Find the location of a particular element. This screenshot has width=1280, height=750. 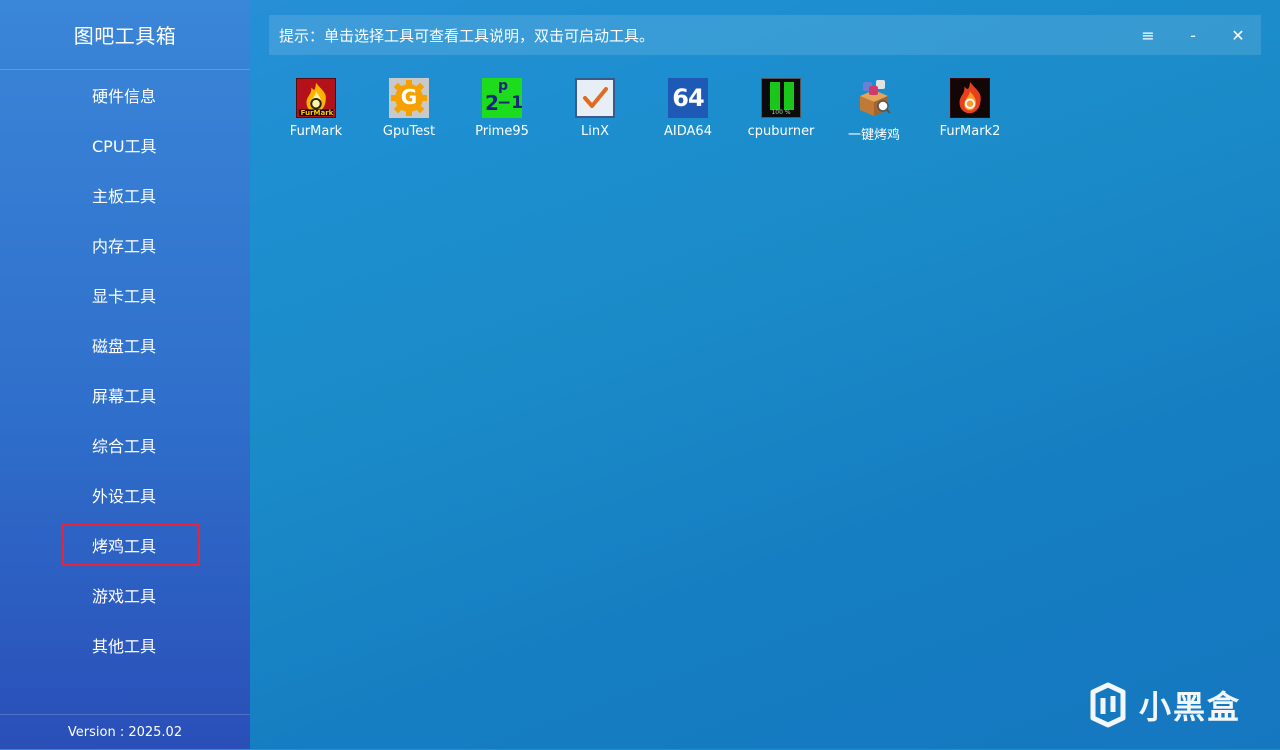

gputest-letter: G is located at coordinates (409, 97).